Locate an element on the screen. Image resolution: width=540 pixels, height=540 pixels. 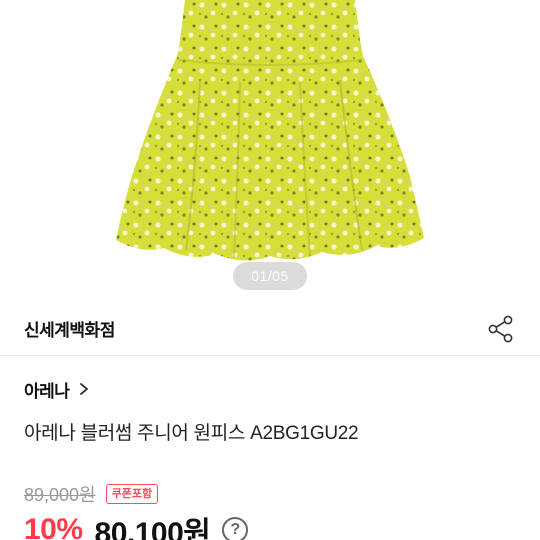
original-price: 89,000원 is located at coordinates (60, 495).